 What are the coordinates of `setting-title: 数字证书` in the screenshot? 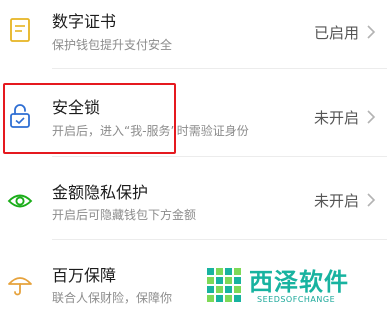 It's located at (84, 21).